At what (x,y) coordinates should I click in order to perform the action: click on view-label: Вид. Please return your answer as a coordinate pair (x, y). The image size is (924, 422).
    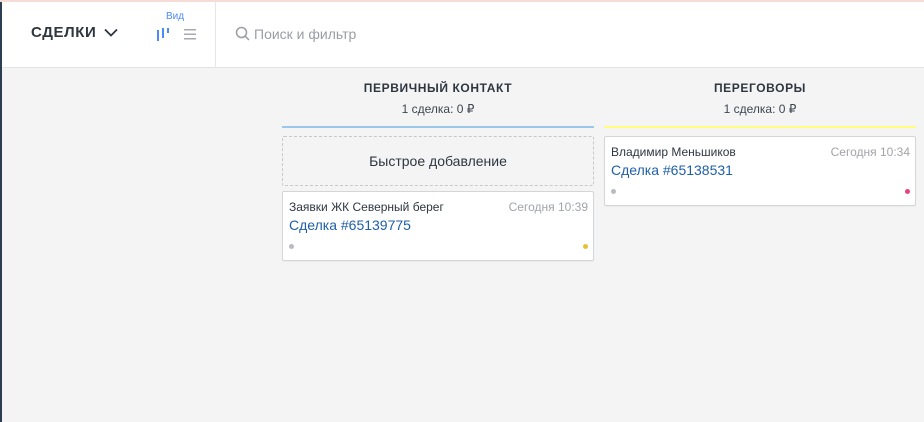
    Looking at the image, I should click on (175, 16).